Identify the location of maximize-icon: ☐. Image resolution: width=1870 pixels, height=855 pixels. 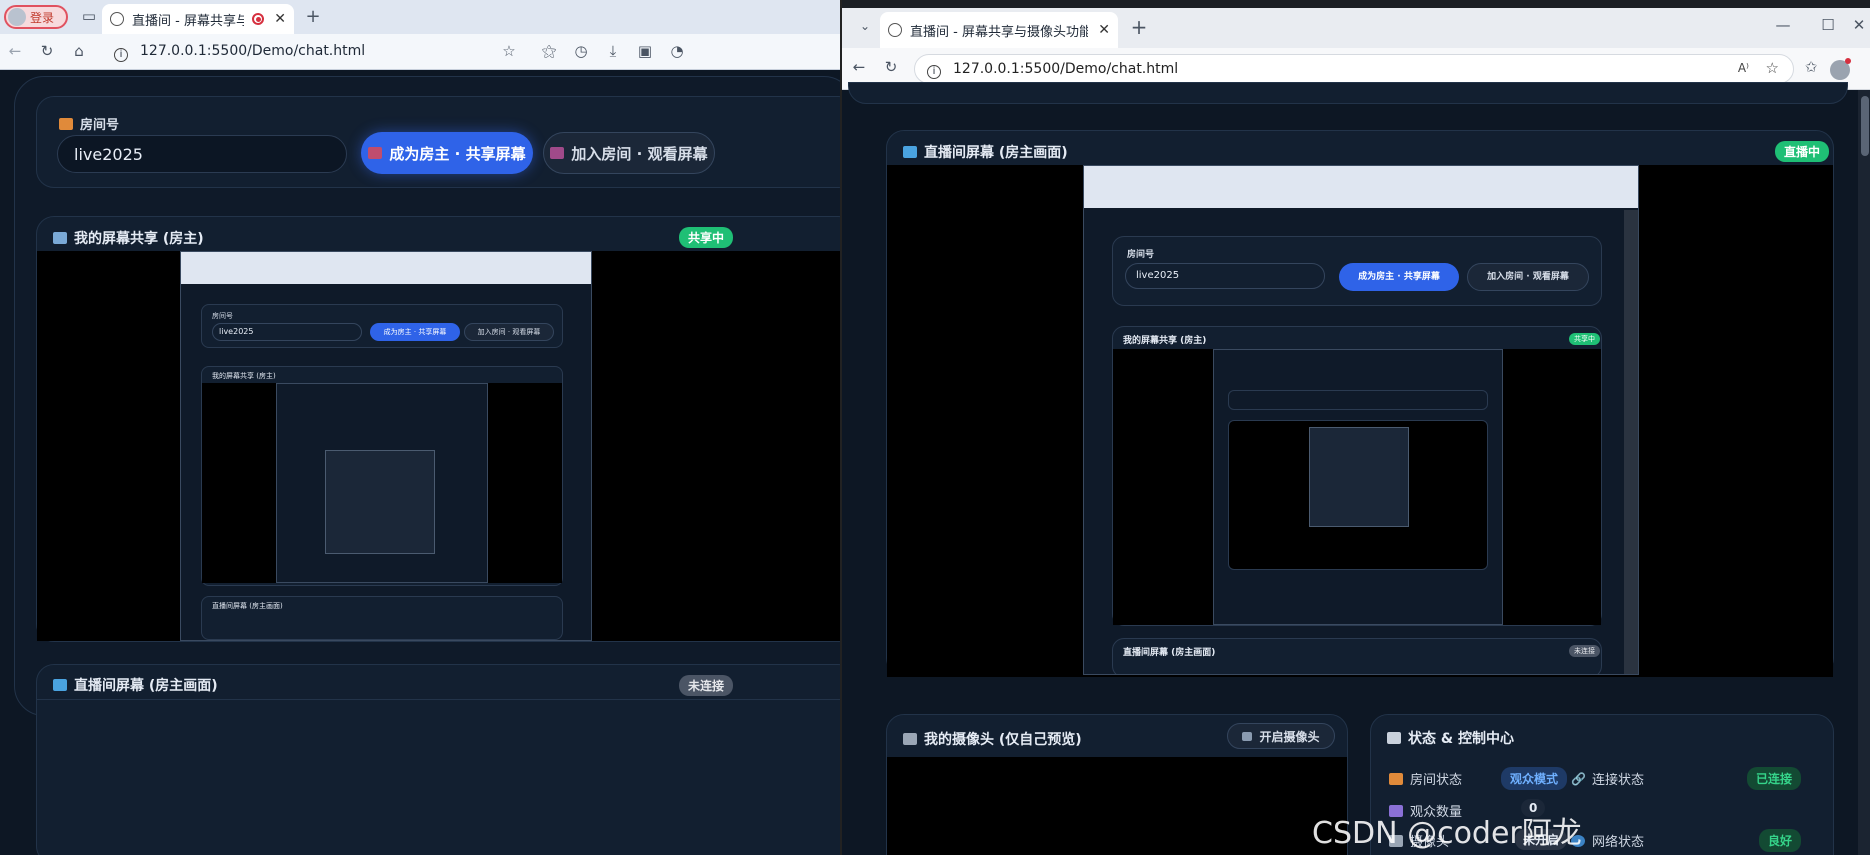
(1828, 25).